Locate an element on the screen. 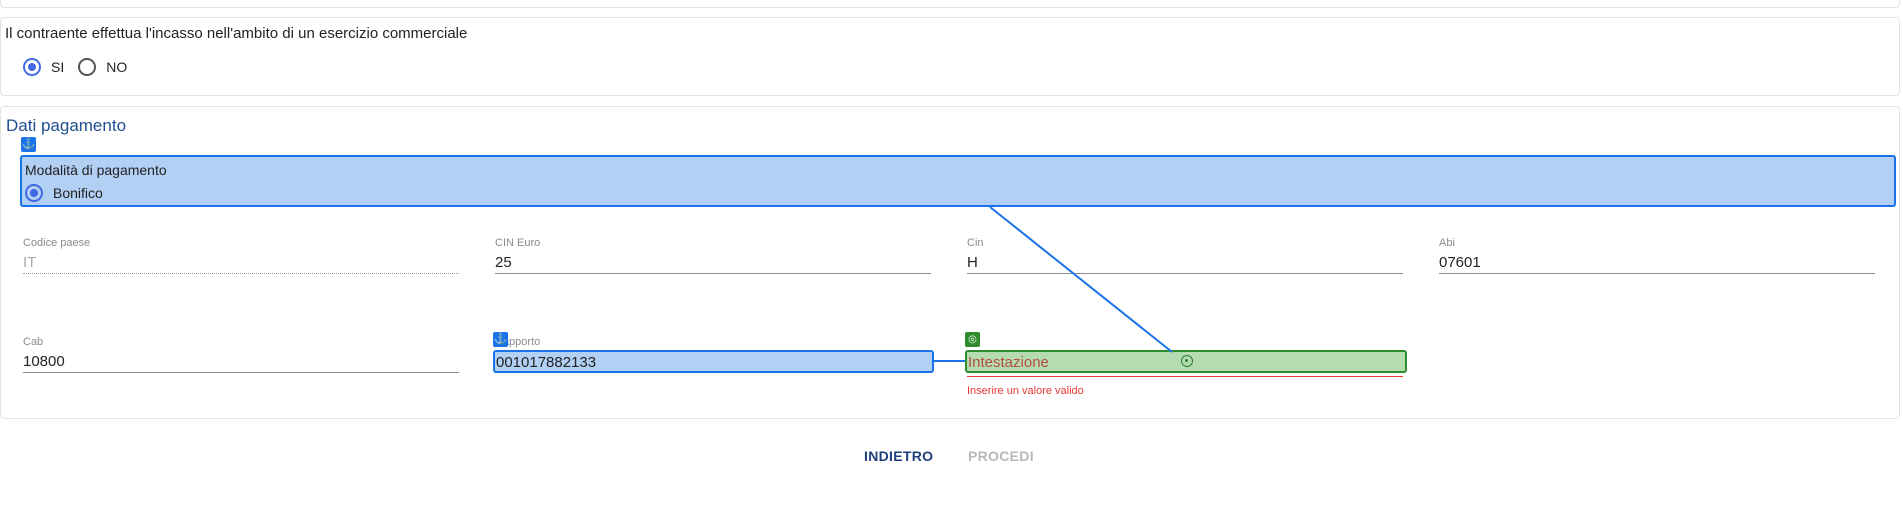 The height and width of the screenshot is (506, 1903). intestazione-input: Intestazione is located at coordinates (1186, 361).